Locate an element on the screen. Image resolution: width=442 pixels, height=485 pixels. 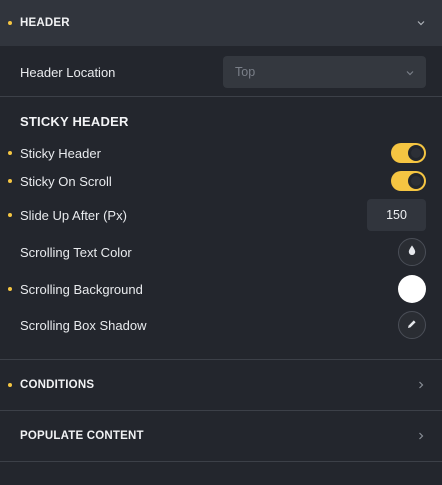
header-location-row: Header Location Top is located at coordinates (221, 72).